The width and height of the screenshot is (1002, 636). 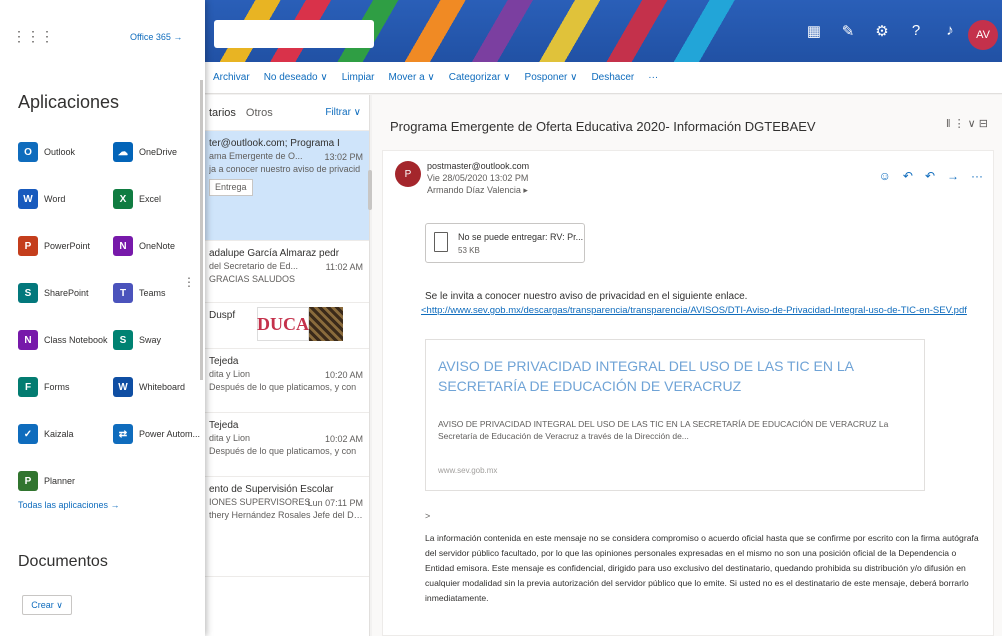 What do you see at coordinates (156, 37) in the screenshot?
I see `office365-link: Office 365 →` at bounding box center [156, 37].